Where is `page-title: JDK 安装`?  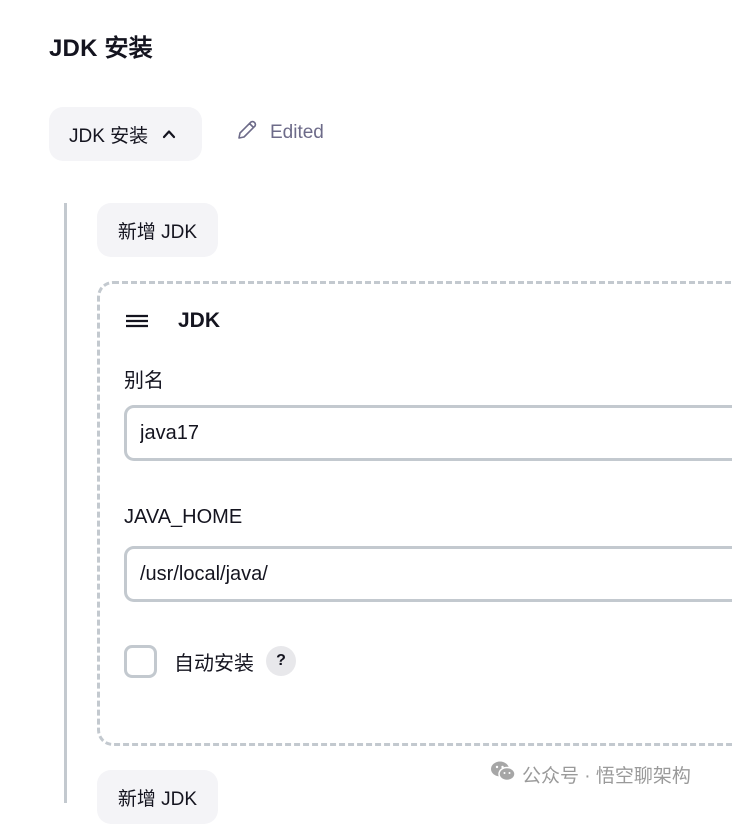 page-title: JDK 安装 is located at coordinates (101, 48).